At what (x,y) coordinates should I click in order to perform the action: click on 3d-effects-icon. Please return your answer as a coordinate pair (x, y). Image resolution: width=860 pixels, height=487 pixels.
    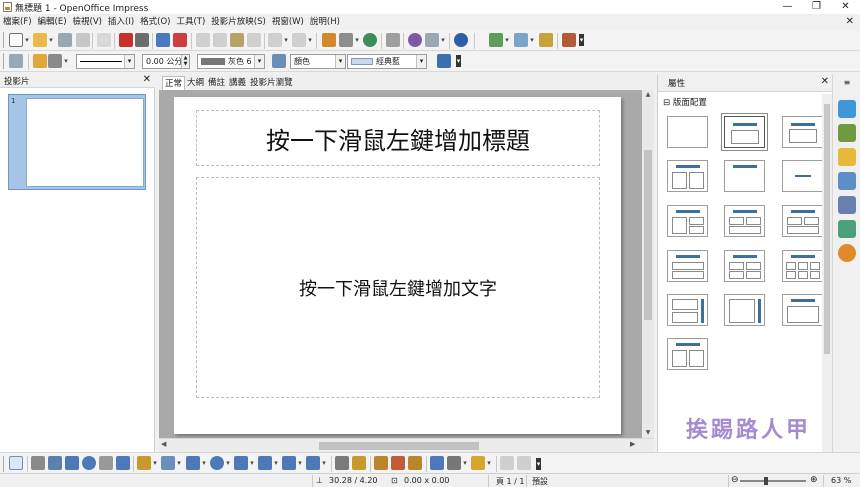
    Looking at the image, I should click on (524, 463).